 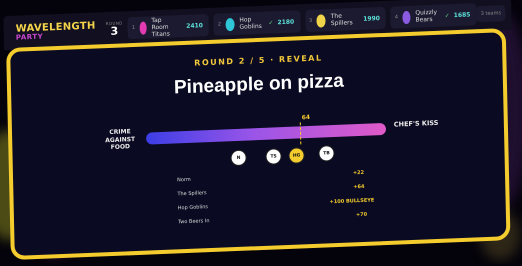 What do you see at coordinates (285, 22) in the screenshot?
I see `team-score: 2180` at bounding box center [285, 22].